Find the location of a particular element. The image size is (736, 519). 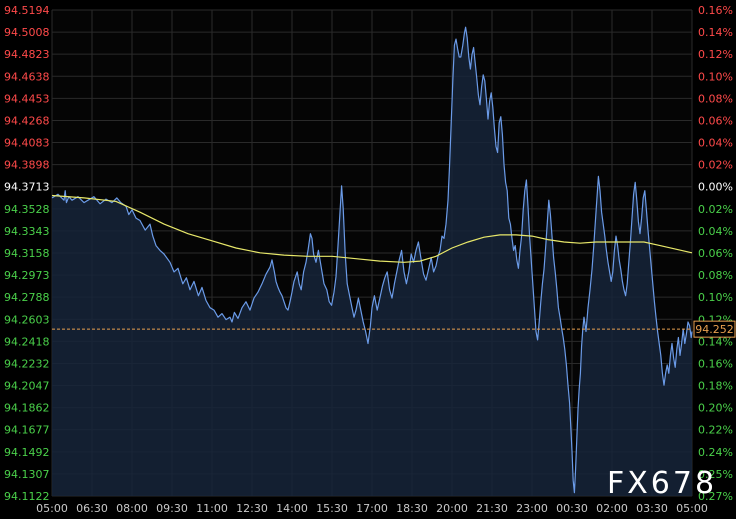

y-tick-label-left: 94.3528 is located at coordinates (27, 209).